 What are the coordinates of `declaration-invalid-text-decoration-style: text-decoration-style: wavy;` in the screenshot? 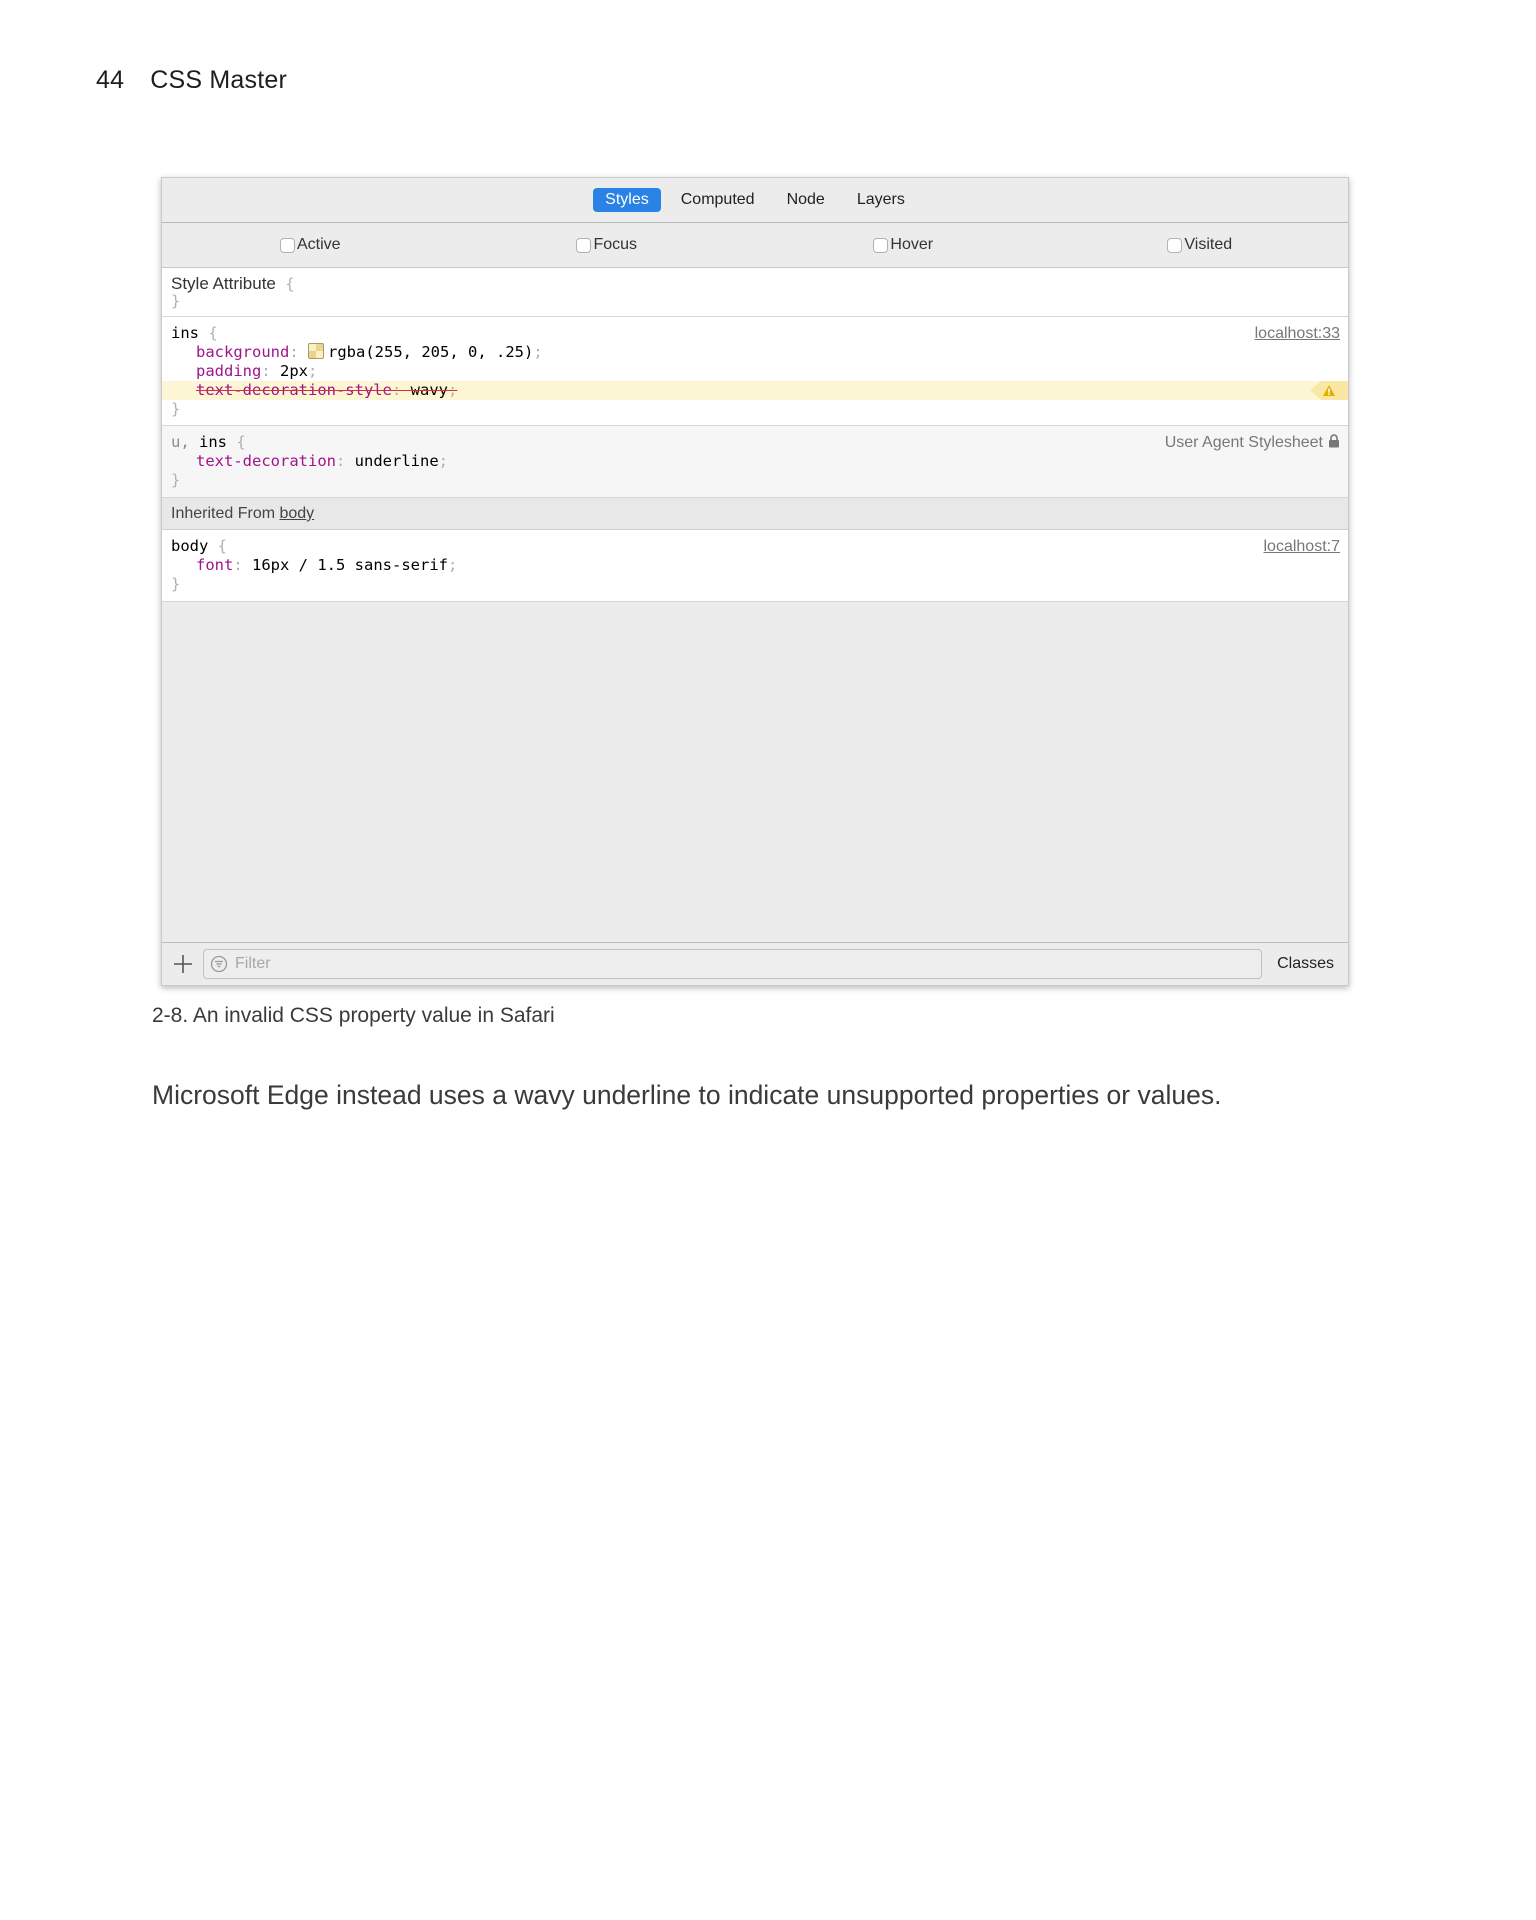 It's located at (755, 390).